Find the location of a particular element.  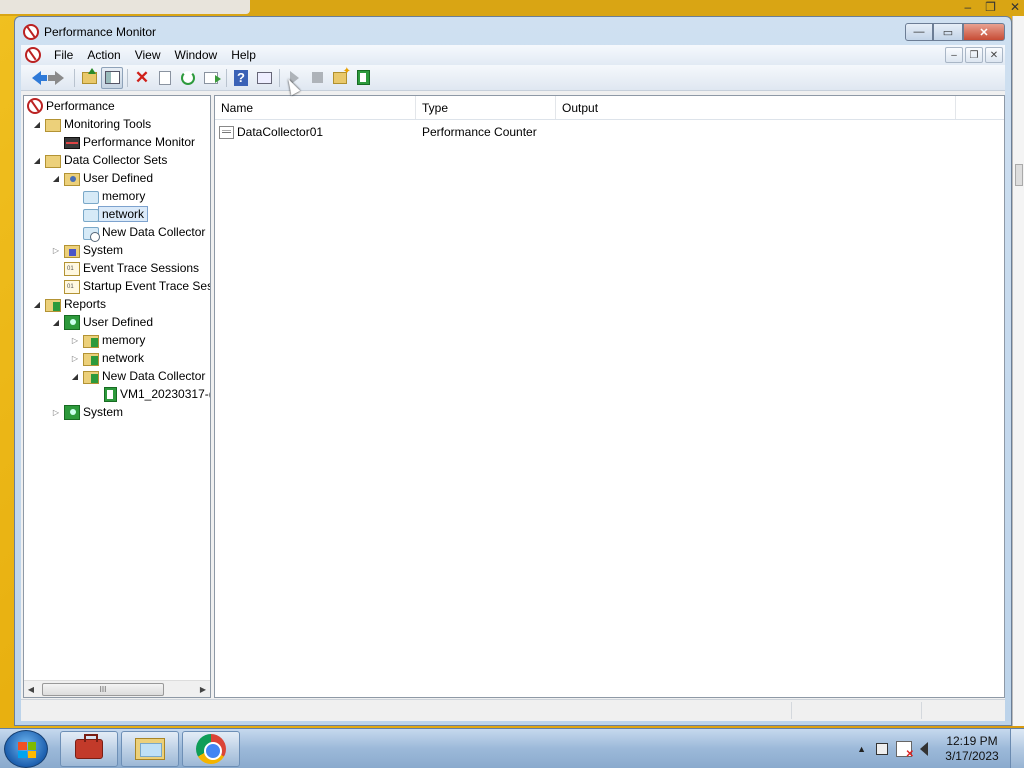

taskbar-toolbox-button is located at coordinates (89, 749).